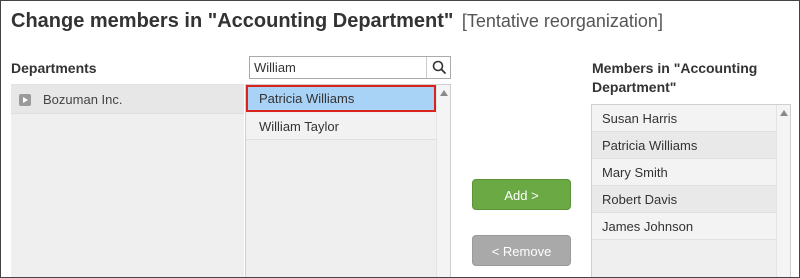 Image resolution: width=800 pixels, height=278 pixels. Describe the element at coordinates (783, 191) in the screenshot. I see `members-scrollbar` at that location.